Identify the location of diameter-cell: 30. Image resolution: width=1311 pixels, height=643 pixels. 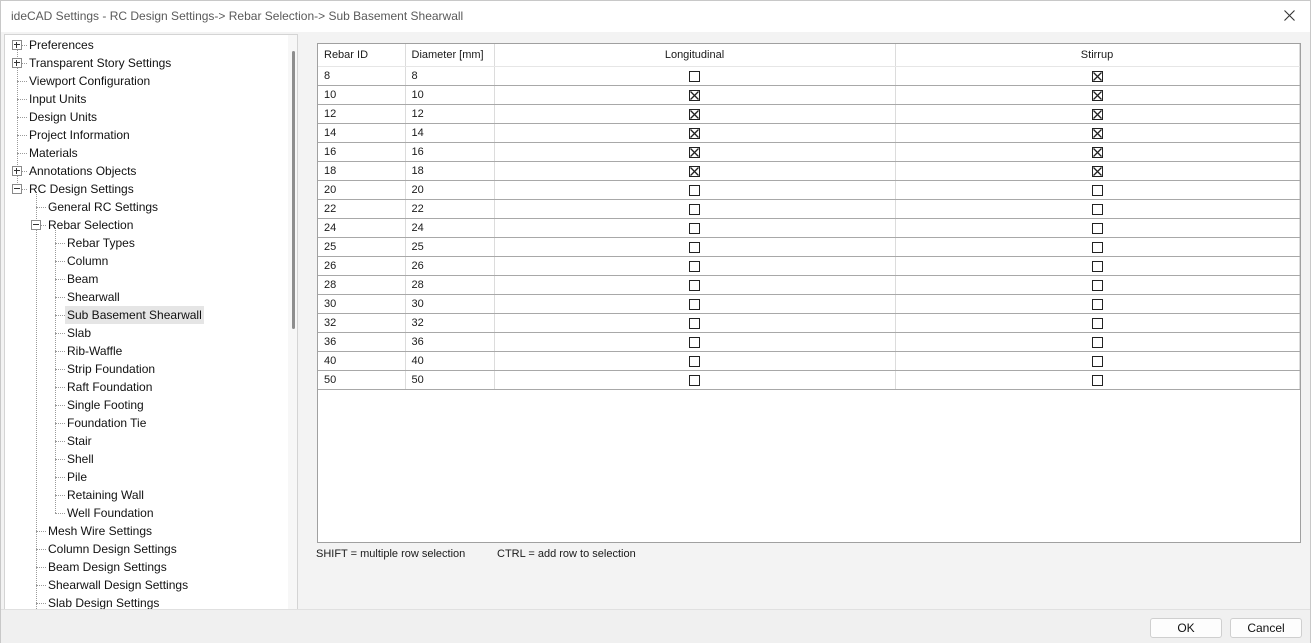
(450, 304).